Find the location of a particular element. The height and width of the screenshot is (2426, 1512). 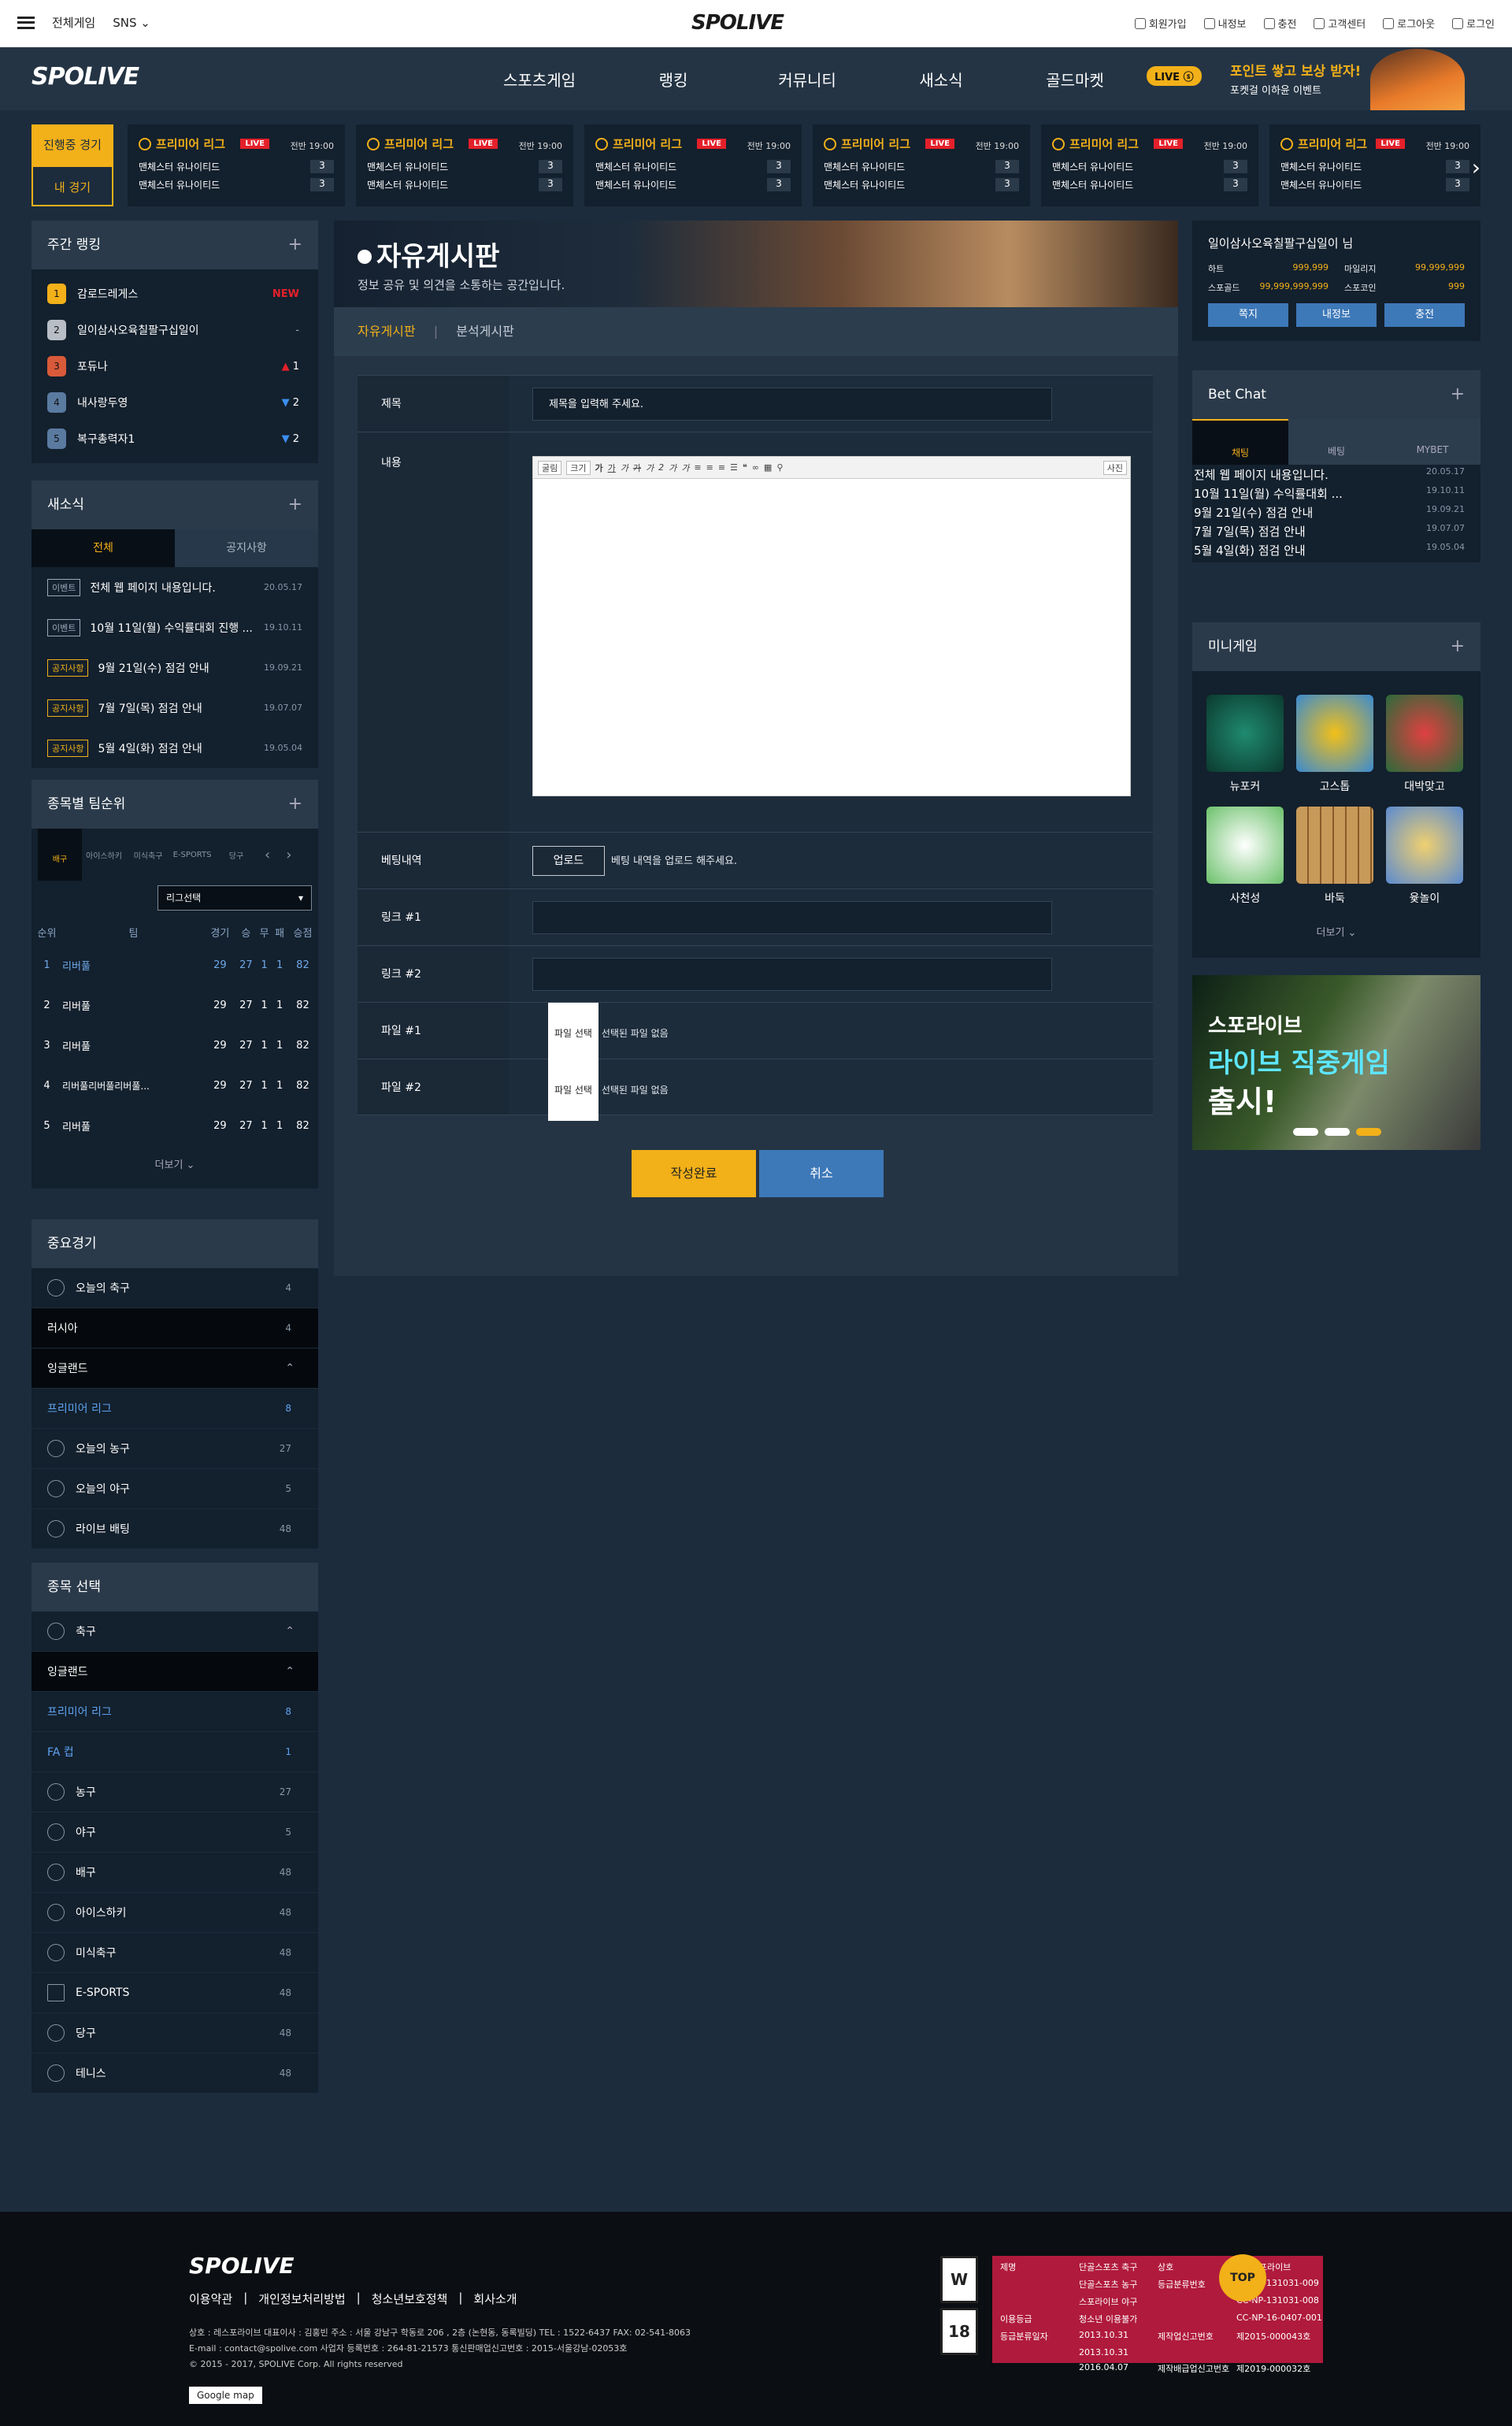

imp-item: 오늘의 축구 4 is located at coordinates (175, 1288).